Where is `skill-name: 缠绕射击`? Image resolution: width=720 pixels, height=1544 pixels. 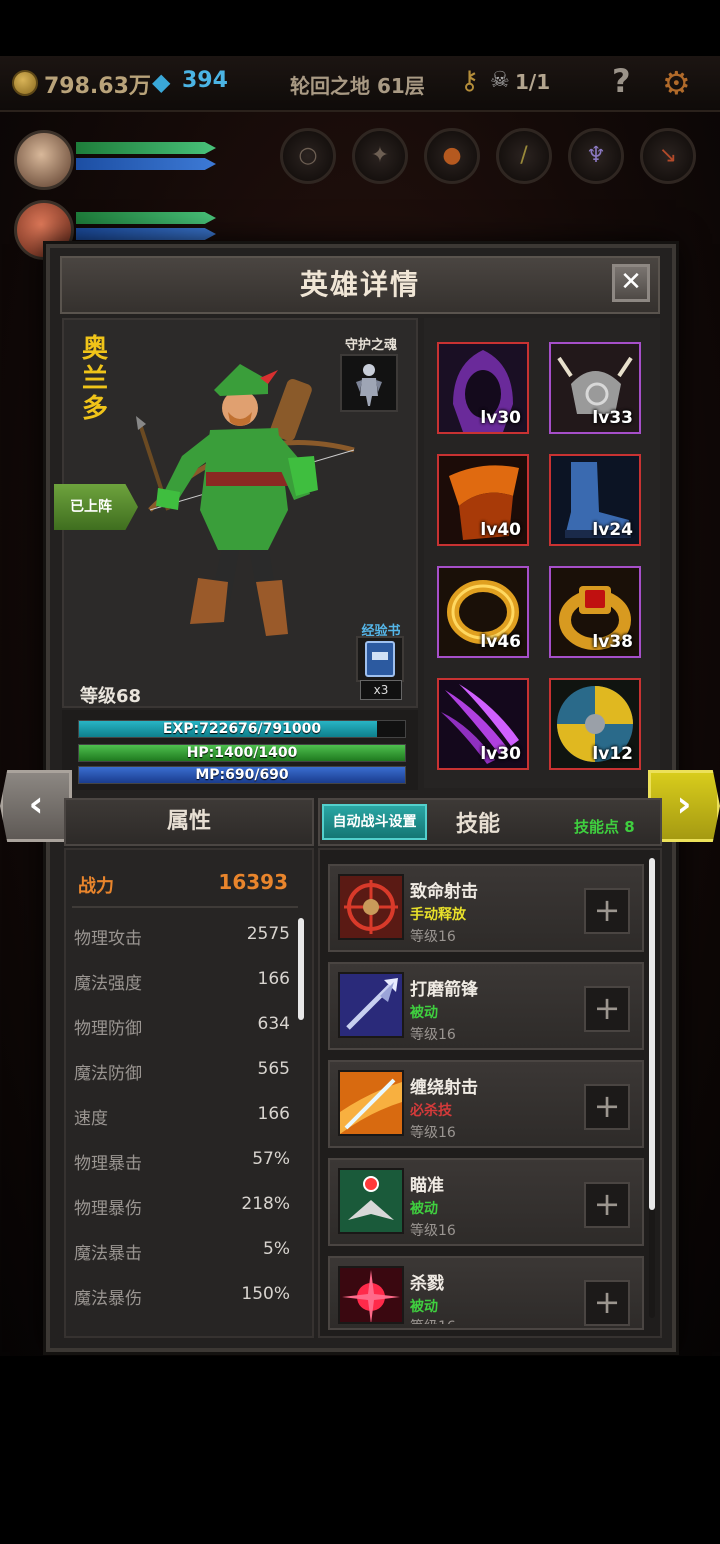 skill-name: 缠绕射击 is located at coordinates (444, 1088).